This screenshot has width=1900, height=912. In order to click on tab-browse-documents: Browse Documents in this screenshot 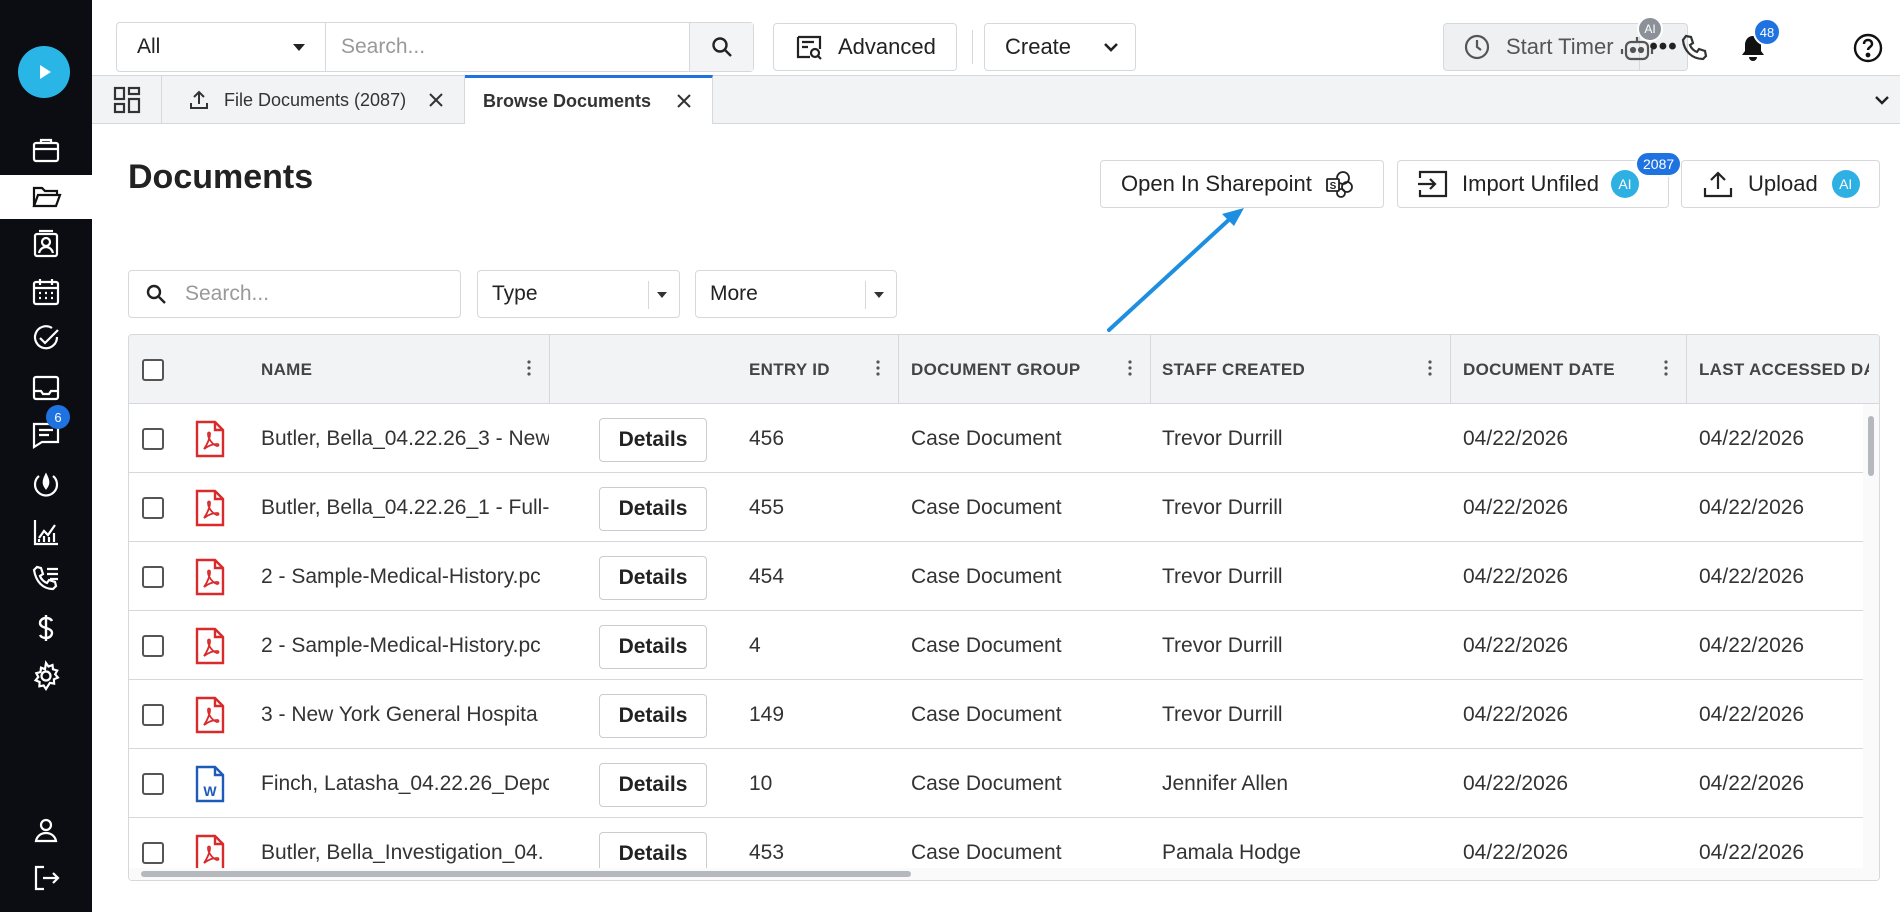, I will do `click(589, 99)`.